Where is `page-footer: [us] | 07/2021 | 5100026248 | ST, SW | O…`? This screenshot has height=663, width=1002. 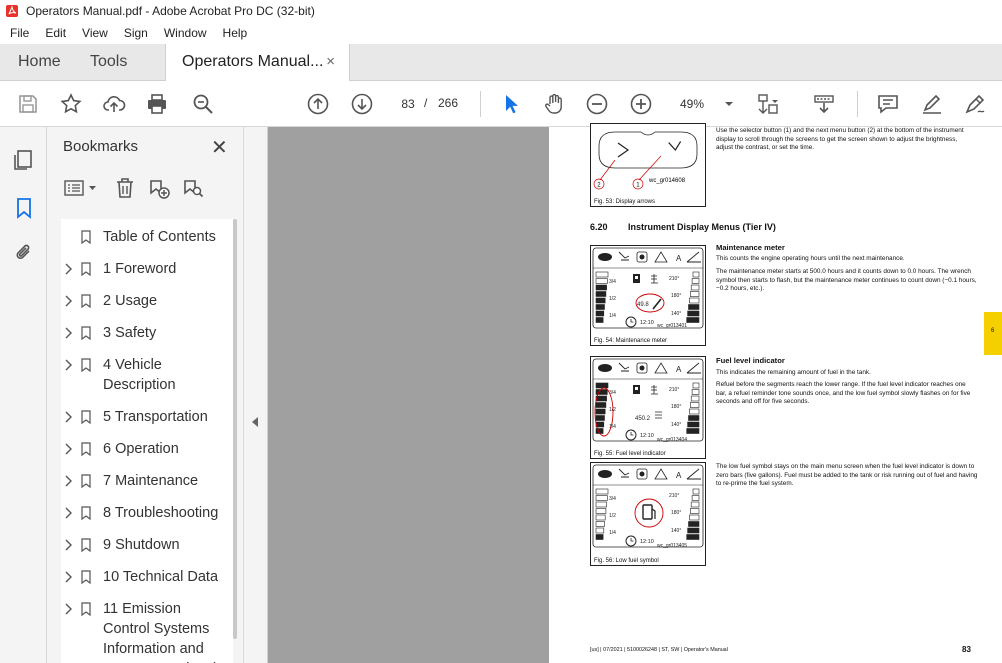
page-footer: [us] | 07/2021 | 5100026248 | ST, SW | O… is located at coordinates (659, 650).